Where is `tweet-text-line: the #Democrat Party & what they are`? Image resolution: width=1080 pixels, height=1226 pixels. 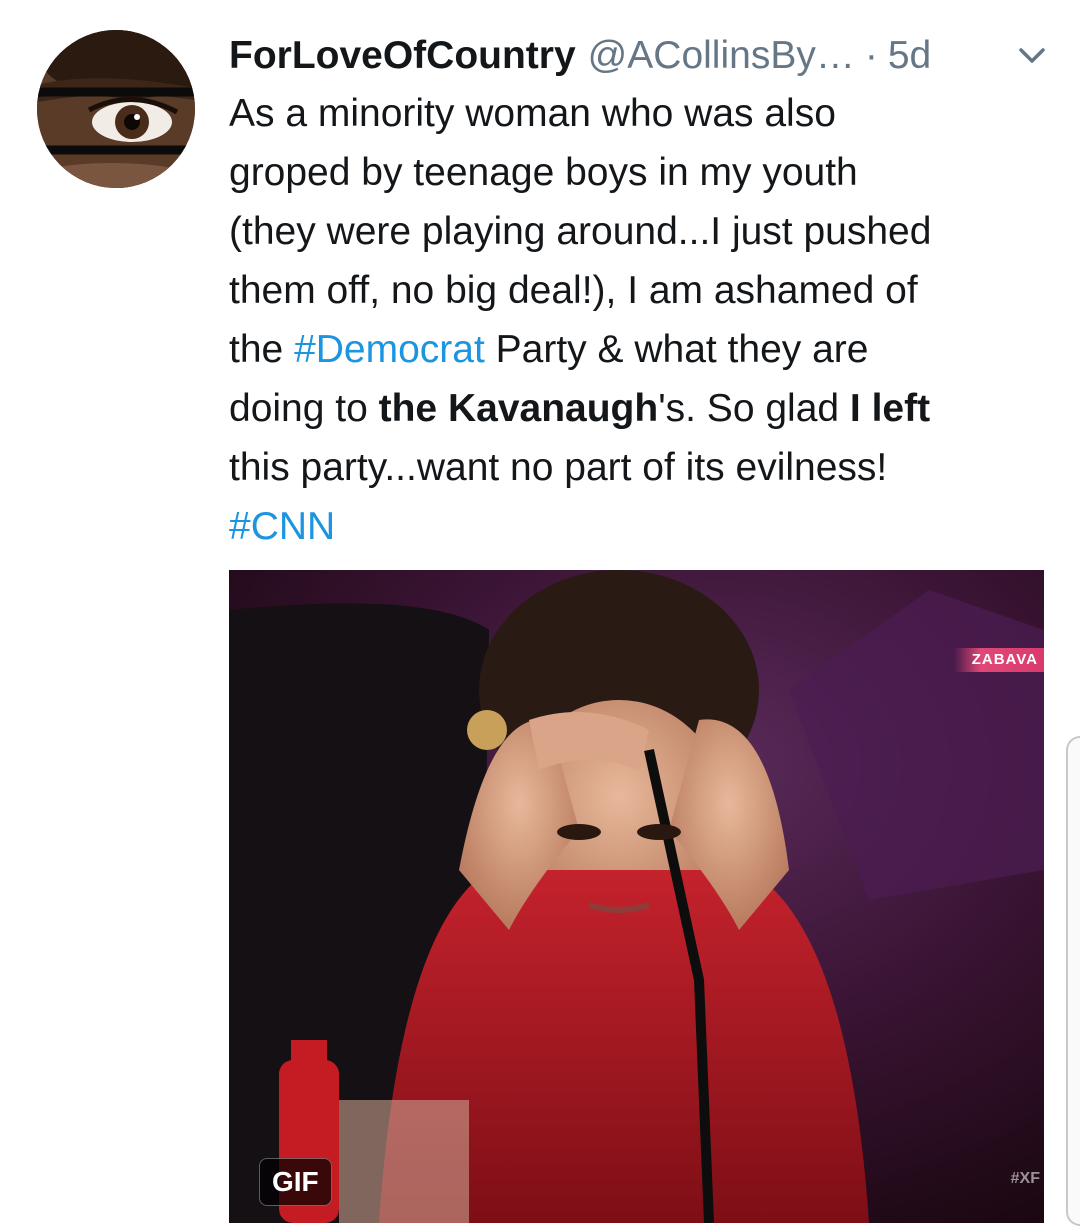 tweet-text-line: the #Democrat Party & what they are is located at coordinates (644, 349).